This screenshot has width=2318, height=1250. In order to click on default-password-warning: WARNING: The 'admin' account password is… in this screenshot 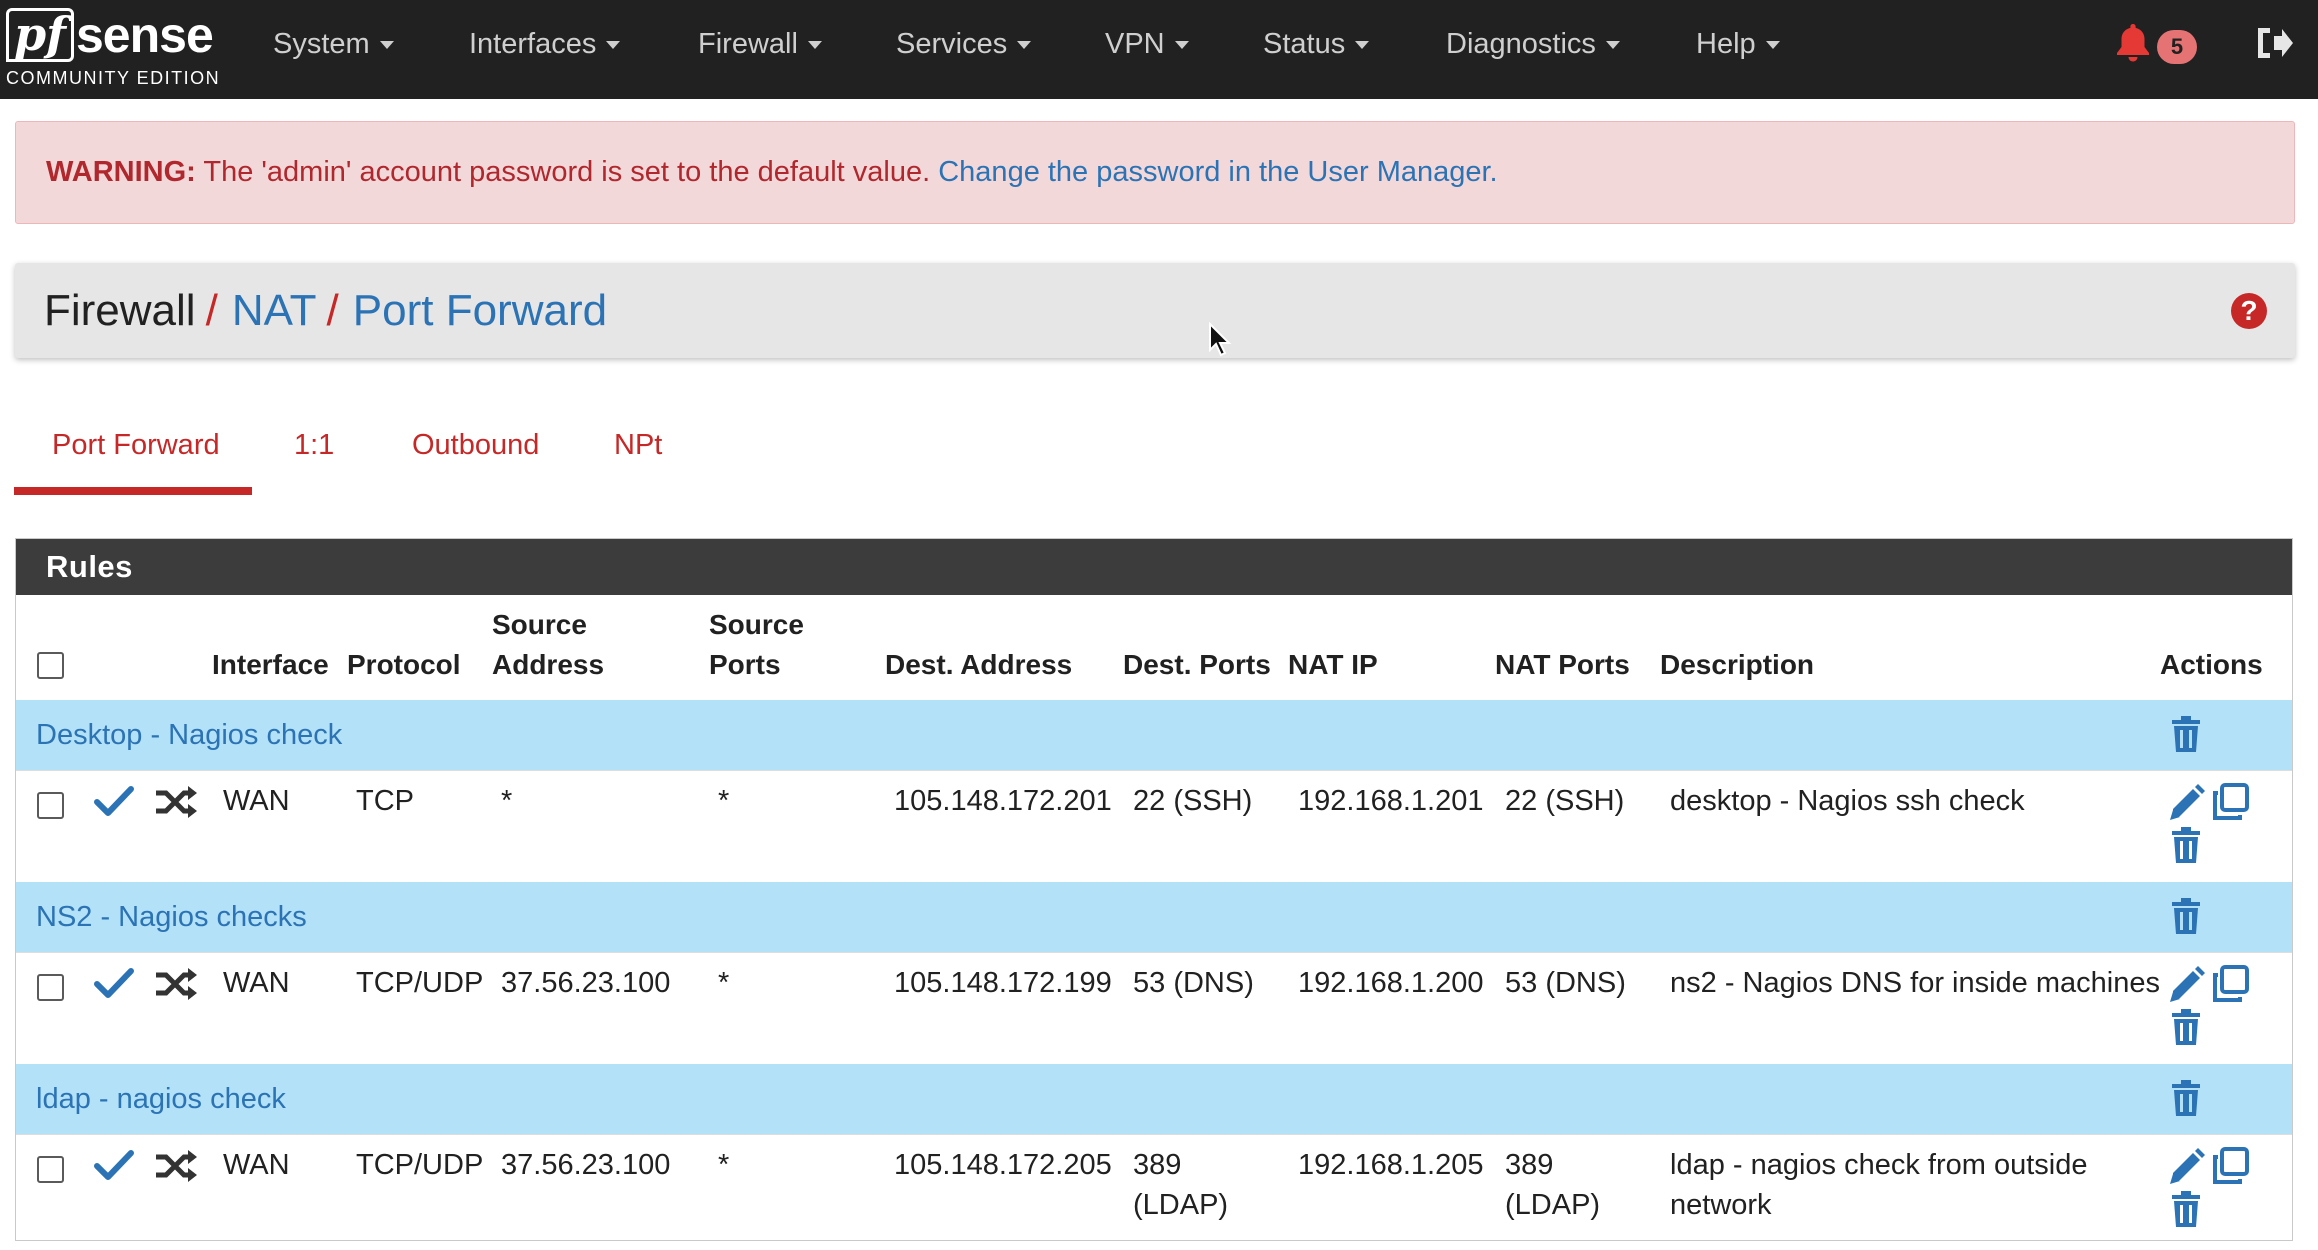, I will do `click(1155, 172)`.